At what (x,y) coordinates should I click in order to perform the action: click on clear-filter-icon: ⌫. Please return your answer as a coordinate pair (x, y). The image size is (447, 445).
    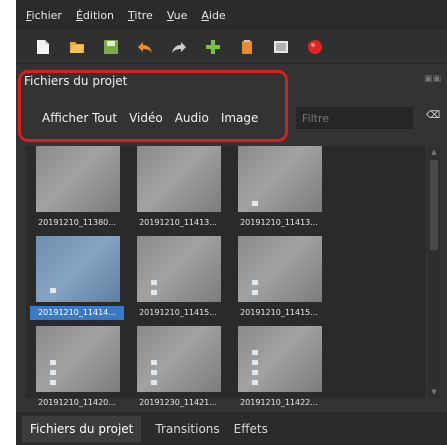
    Looking at the image, I should click on (433, 115).